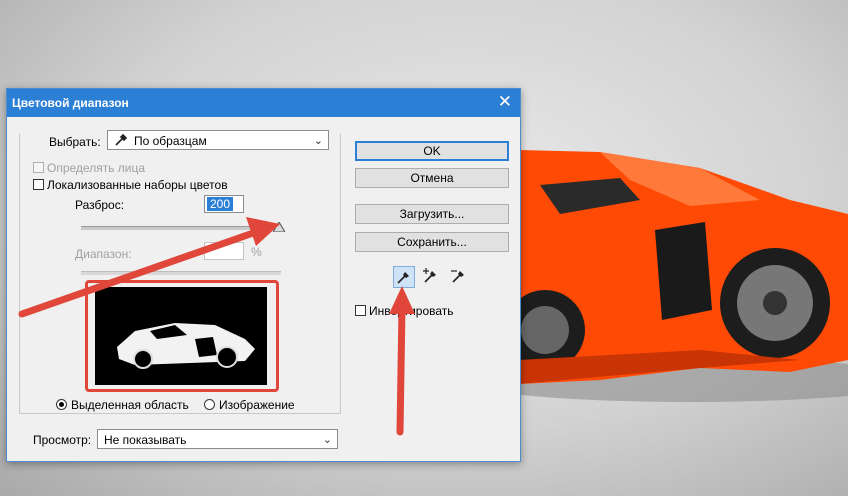  Describe the element at coordinates (263, 103) in the screenshot. I see `title-bar: Цветовой диапазон ✕` at that location.